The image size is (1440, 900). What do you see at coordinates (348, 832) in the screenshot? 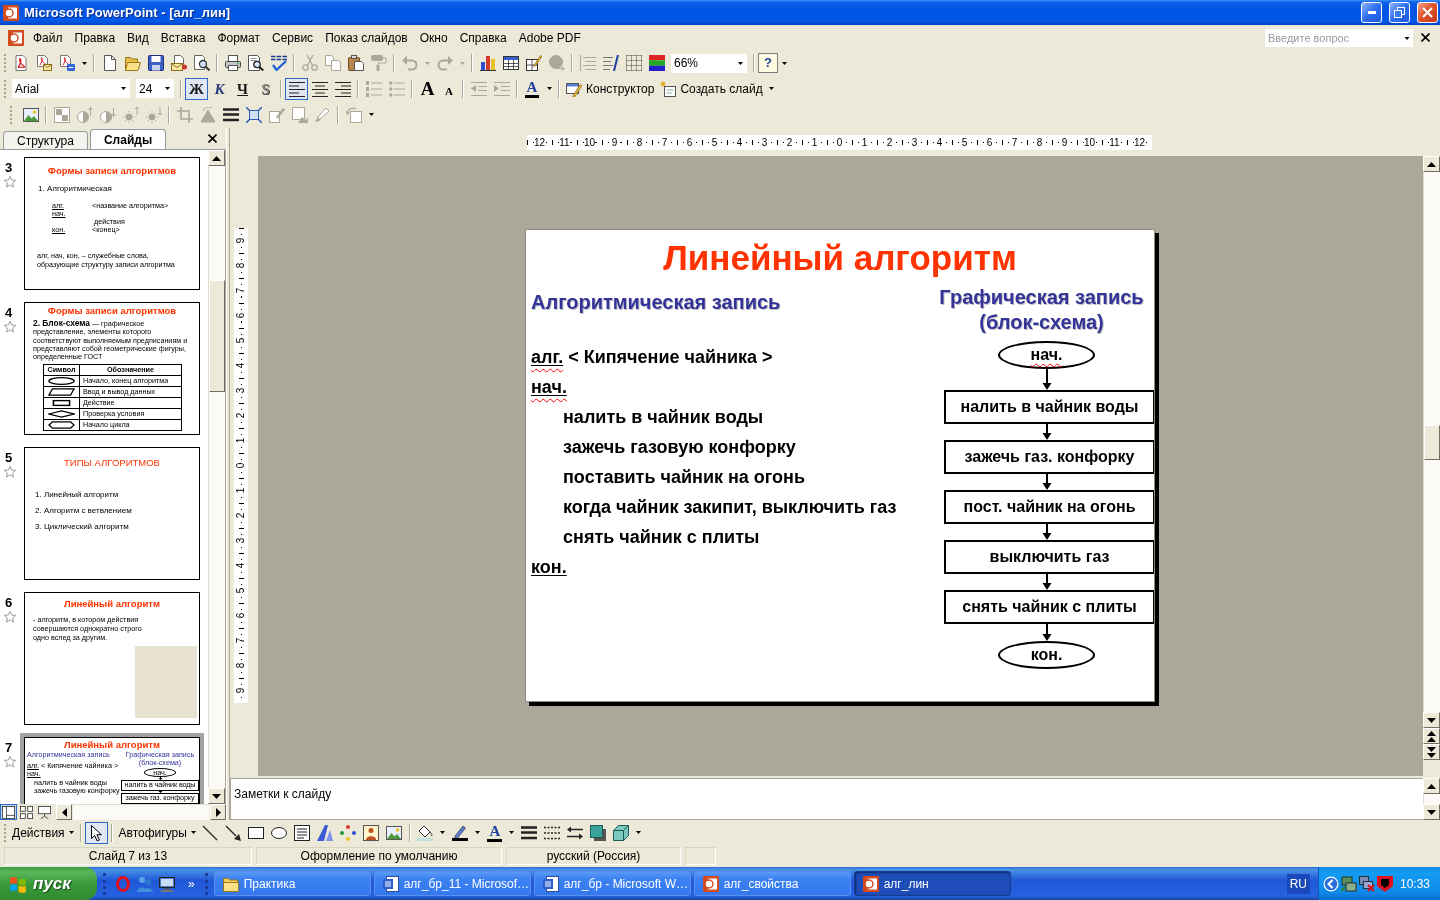
I see `dot-ring-icon` at bounding box center [348, 832].